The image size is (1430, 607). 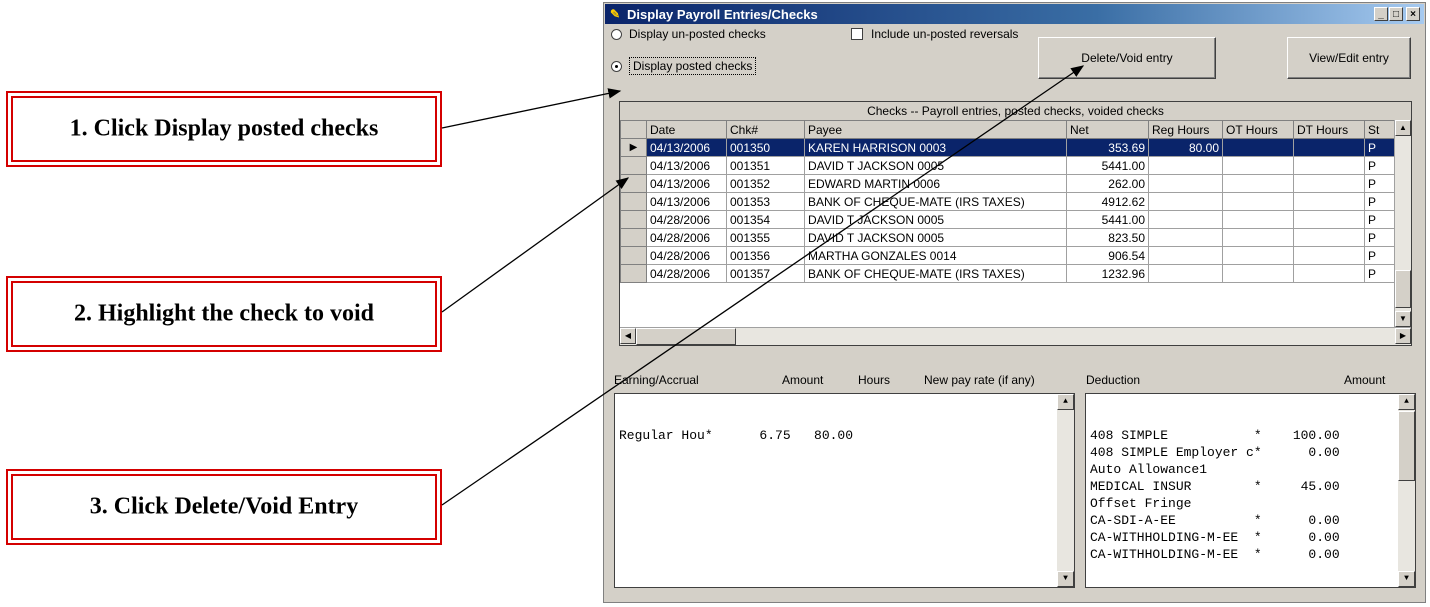 What do you see at coordinates (1381, 14) in the screenshot?
I see `minimize-button: _` at bounding box center [1381, 14].